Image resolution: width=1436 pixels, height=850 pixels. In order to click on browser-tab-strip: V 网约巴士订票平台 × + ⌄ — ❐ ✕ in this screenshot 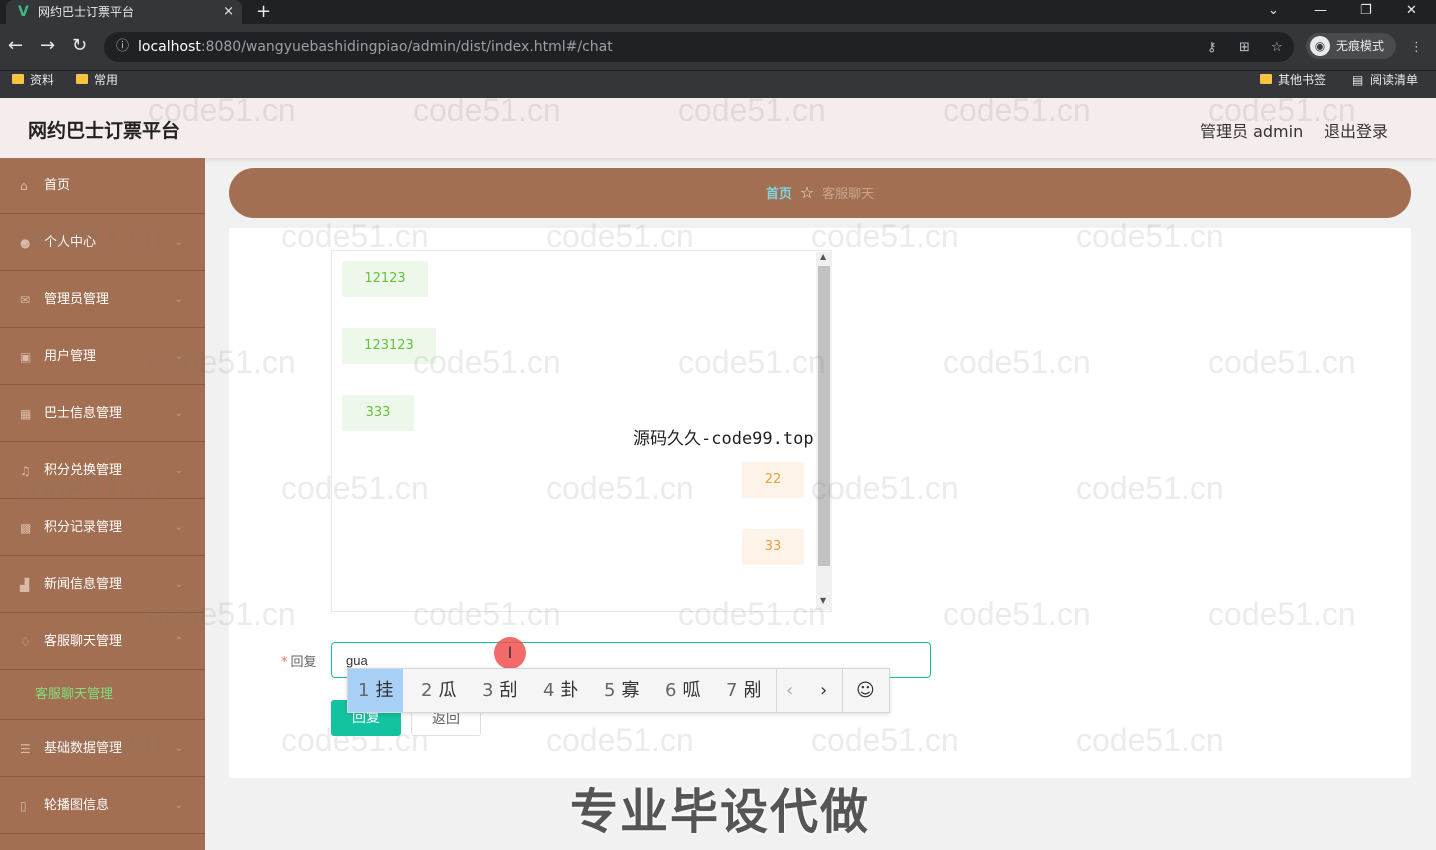, I will do `click(718, 12)`.